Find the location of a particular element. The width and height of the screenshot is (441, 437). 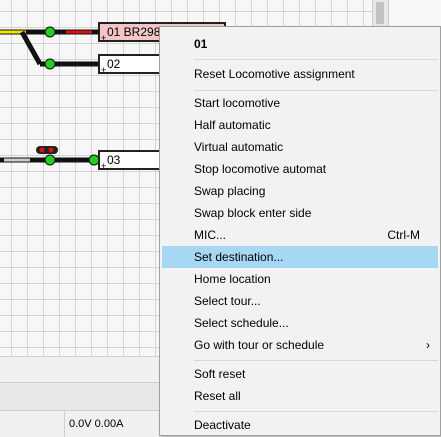

signal-head is located at coordinates (47, 150).